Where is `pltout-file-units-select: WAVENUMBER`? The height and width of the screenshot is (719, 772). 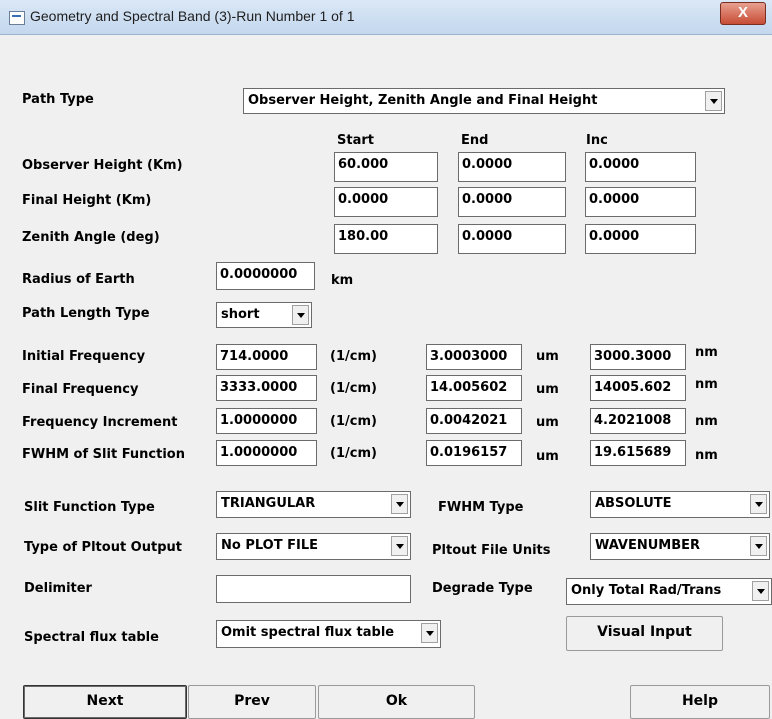
pltout-file-units-select: WAVENUMBER is located at coordinates (680, 546).